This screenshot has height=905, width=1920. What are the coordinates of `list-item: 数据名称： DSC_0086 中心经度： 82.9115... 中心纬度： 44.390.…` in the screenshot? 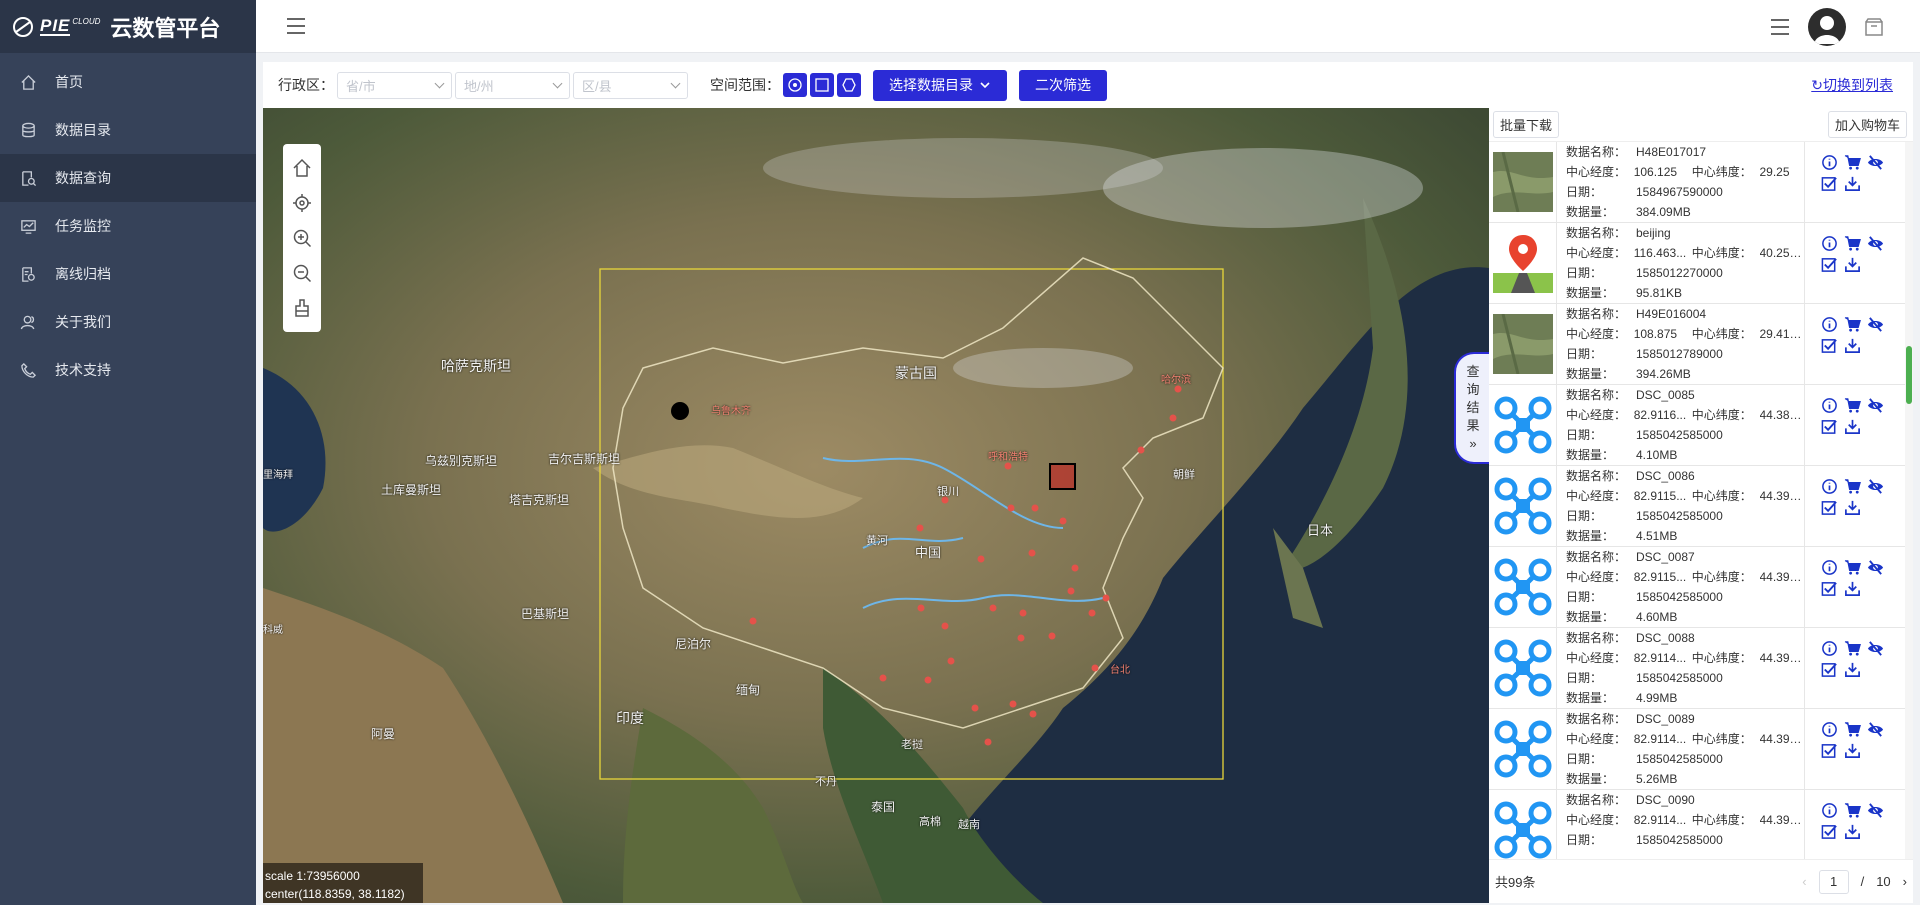 It's located at (1701, 506).